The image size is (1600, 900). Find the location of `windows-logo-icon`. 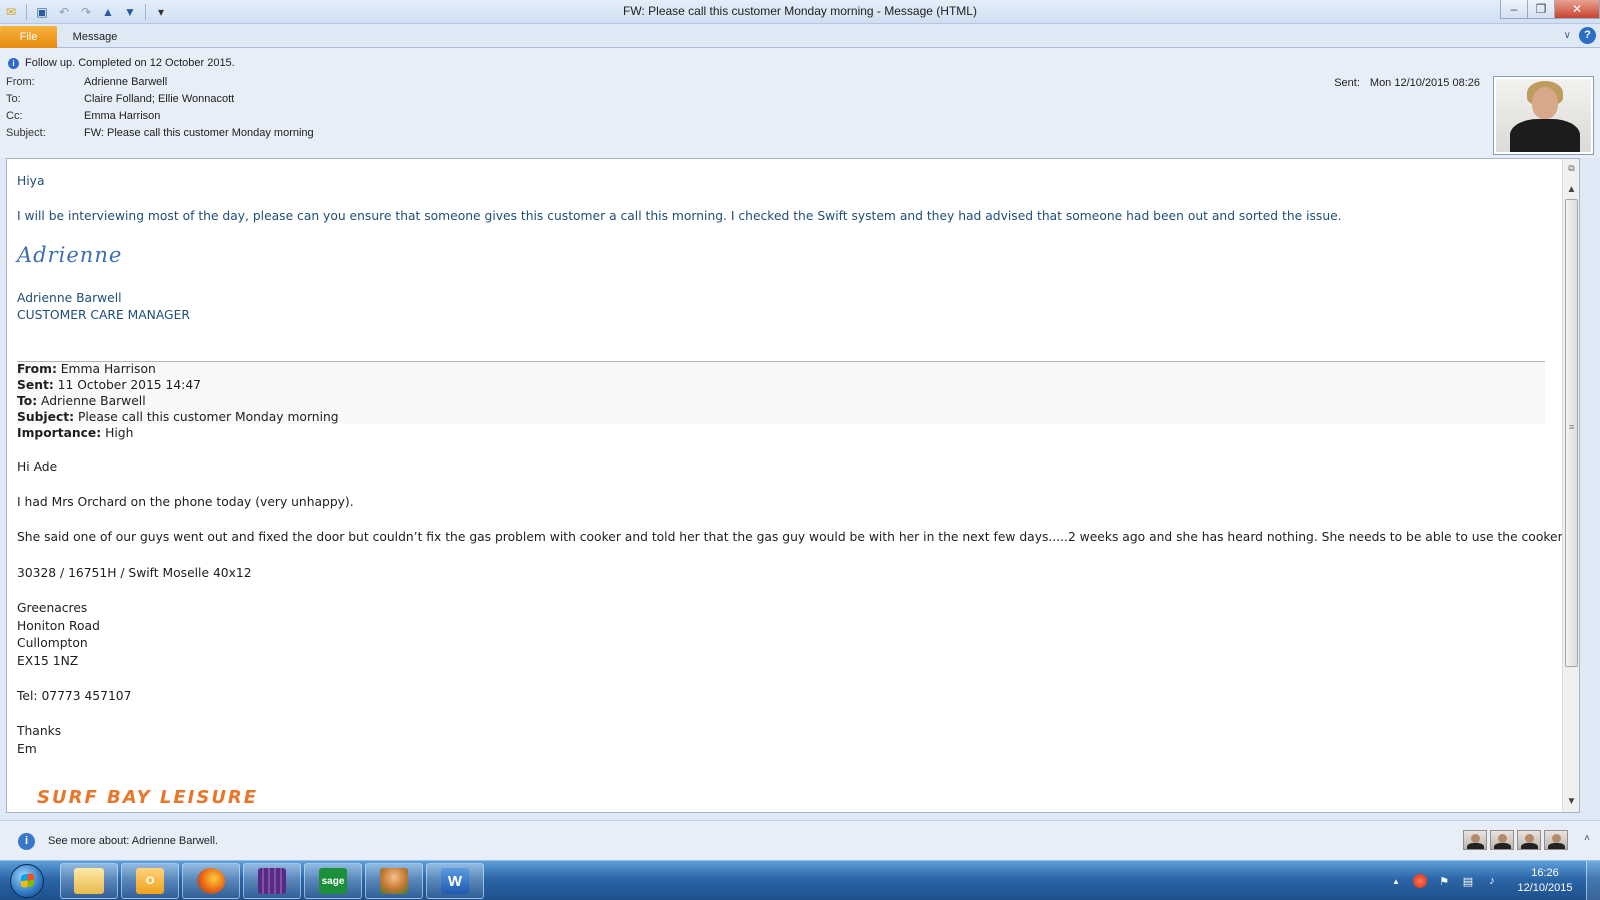

windows-logo-icon is located at coordinates (27, 881).